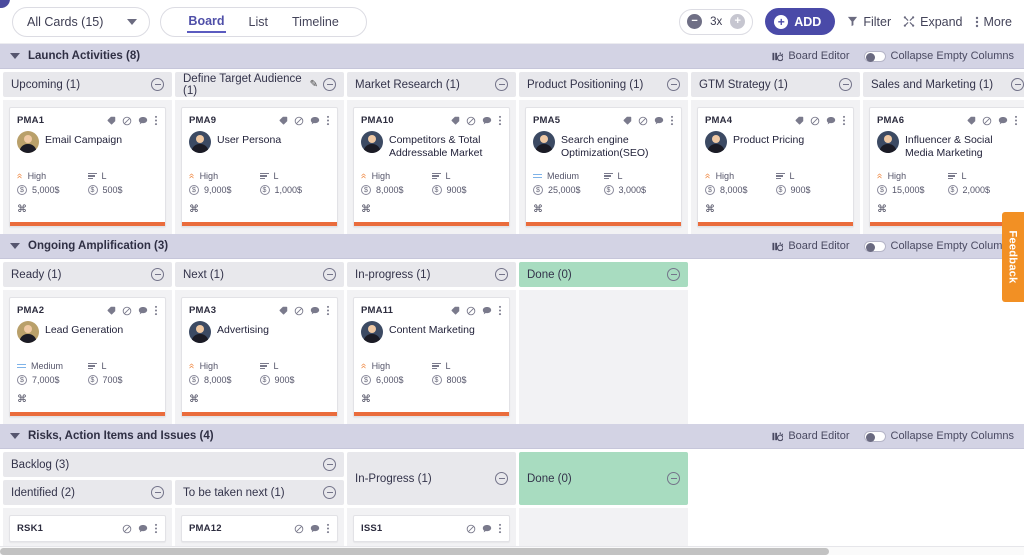 The width and height of the screenshot is (1024, 555). I want to click on column-header: Market Research (1), so click(431, 84).